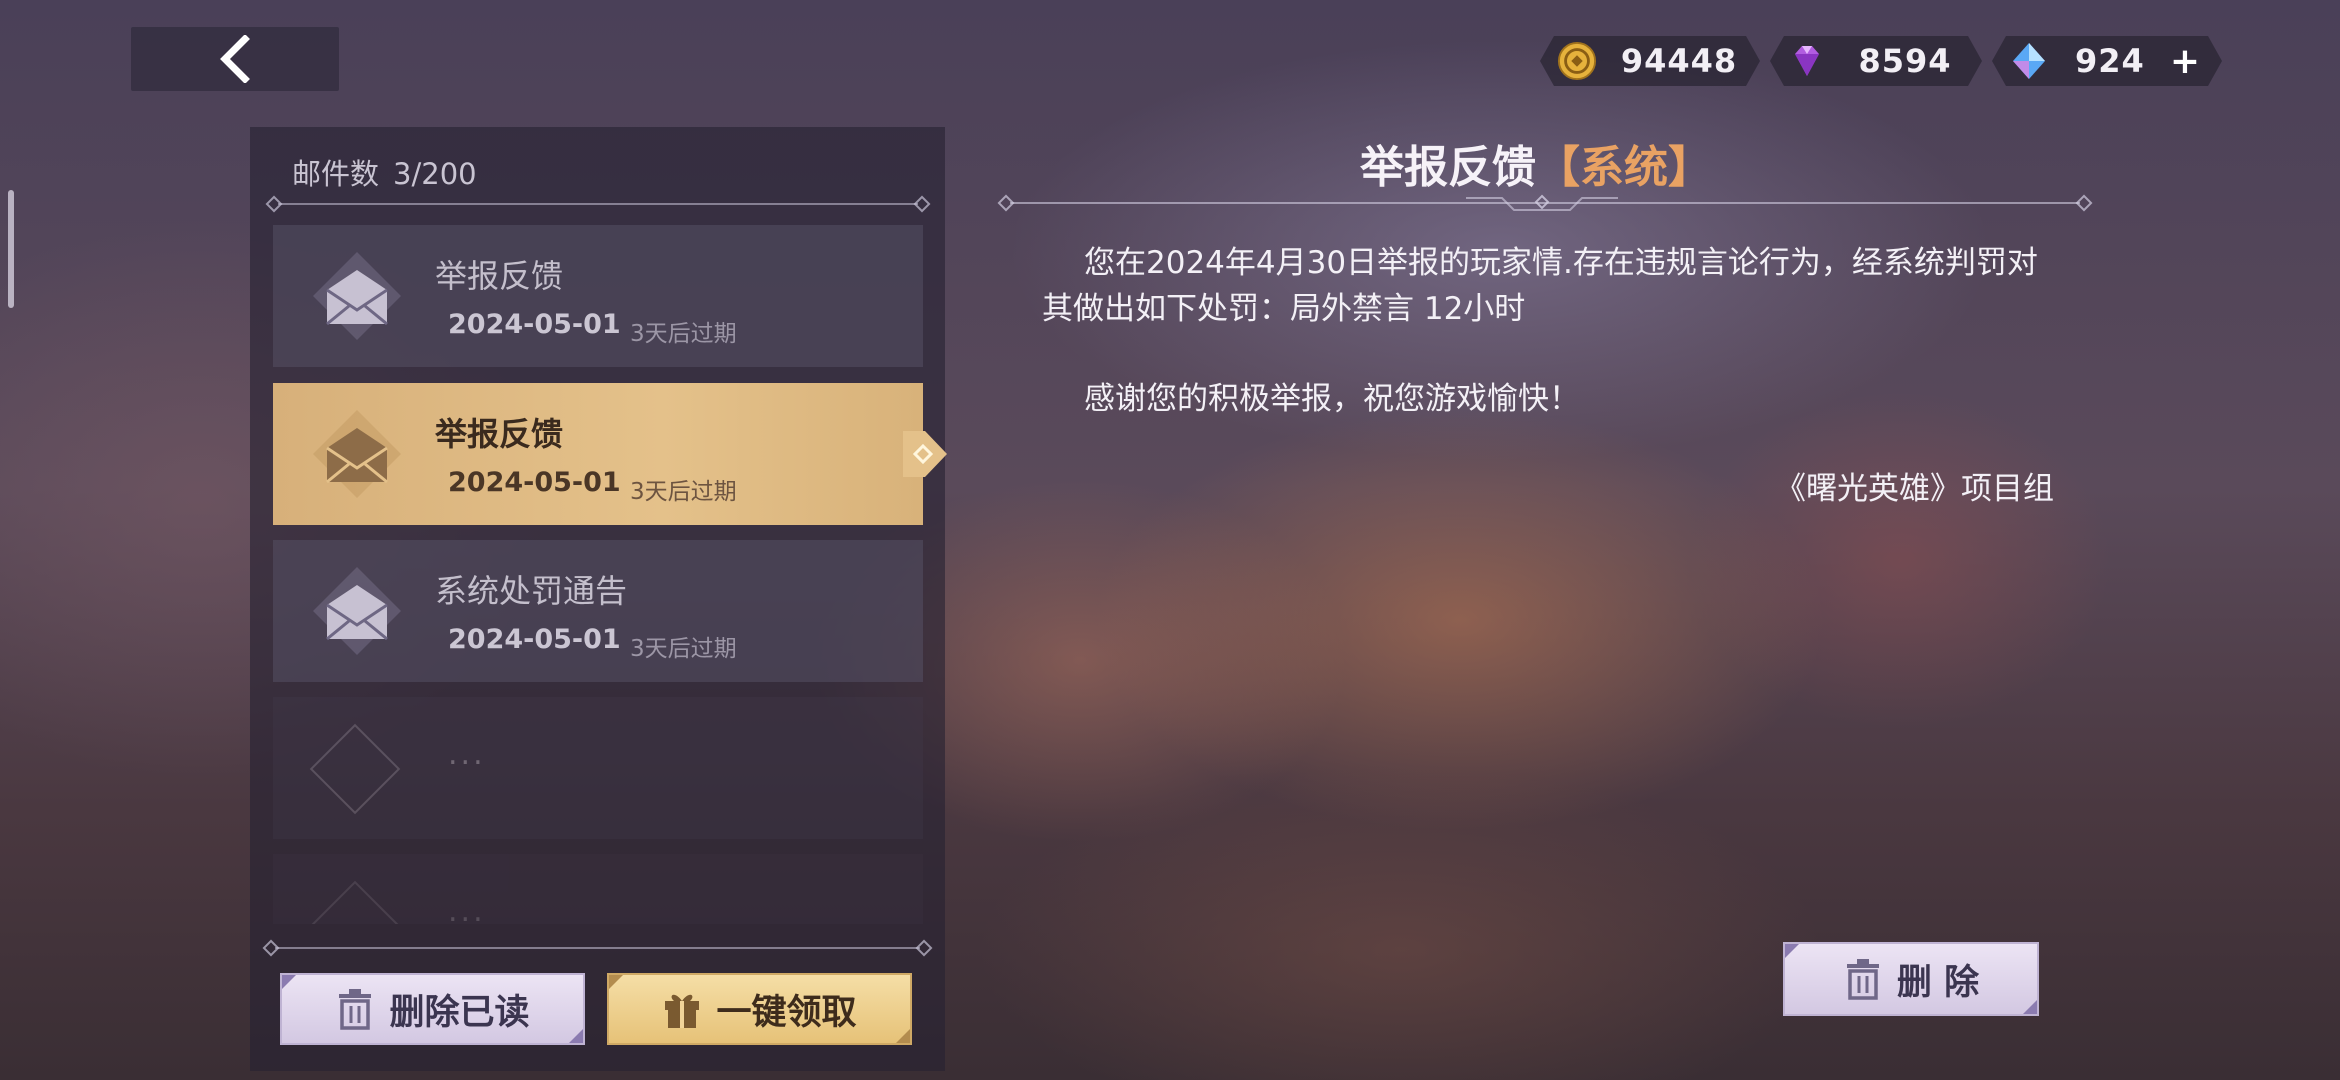 This screenshot has width=2340, height=1080. I want to click on back-button, so click(235, 59).